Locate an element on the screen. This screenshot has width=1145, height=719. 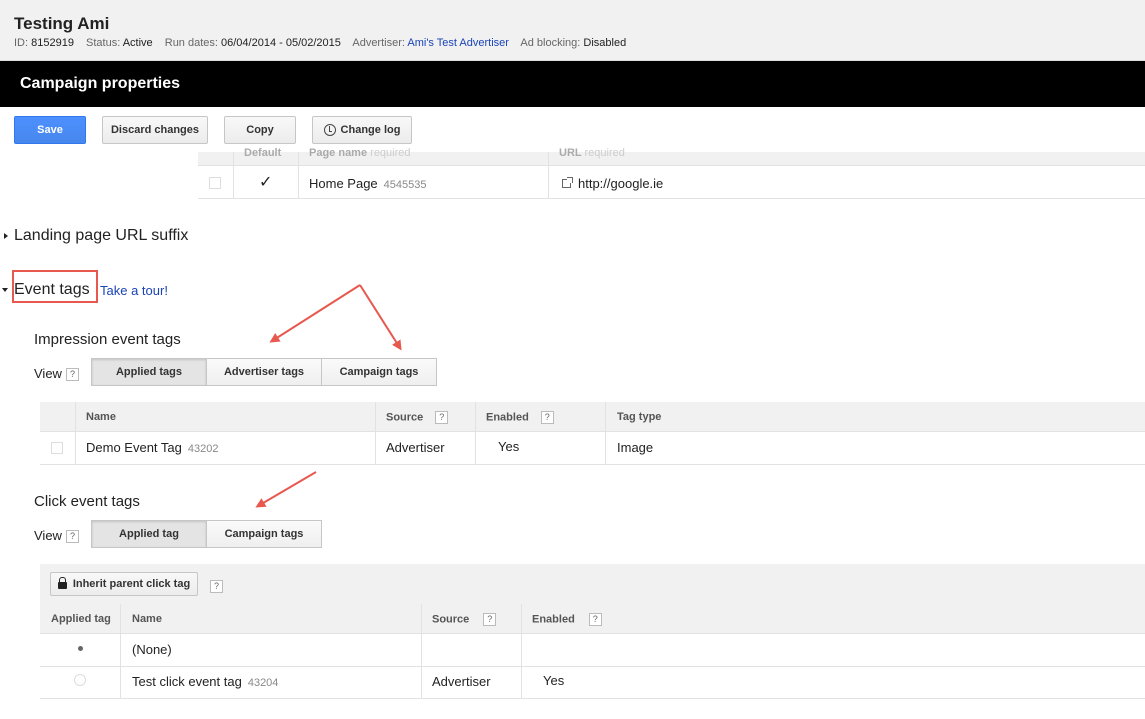
arrow-to-campaign-tags is located at coordinates (380, 317).